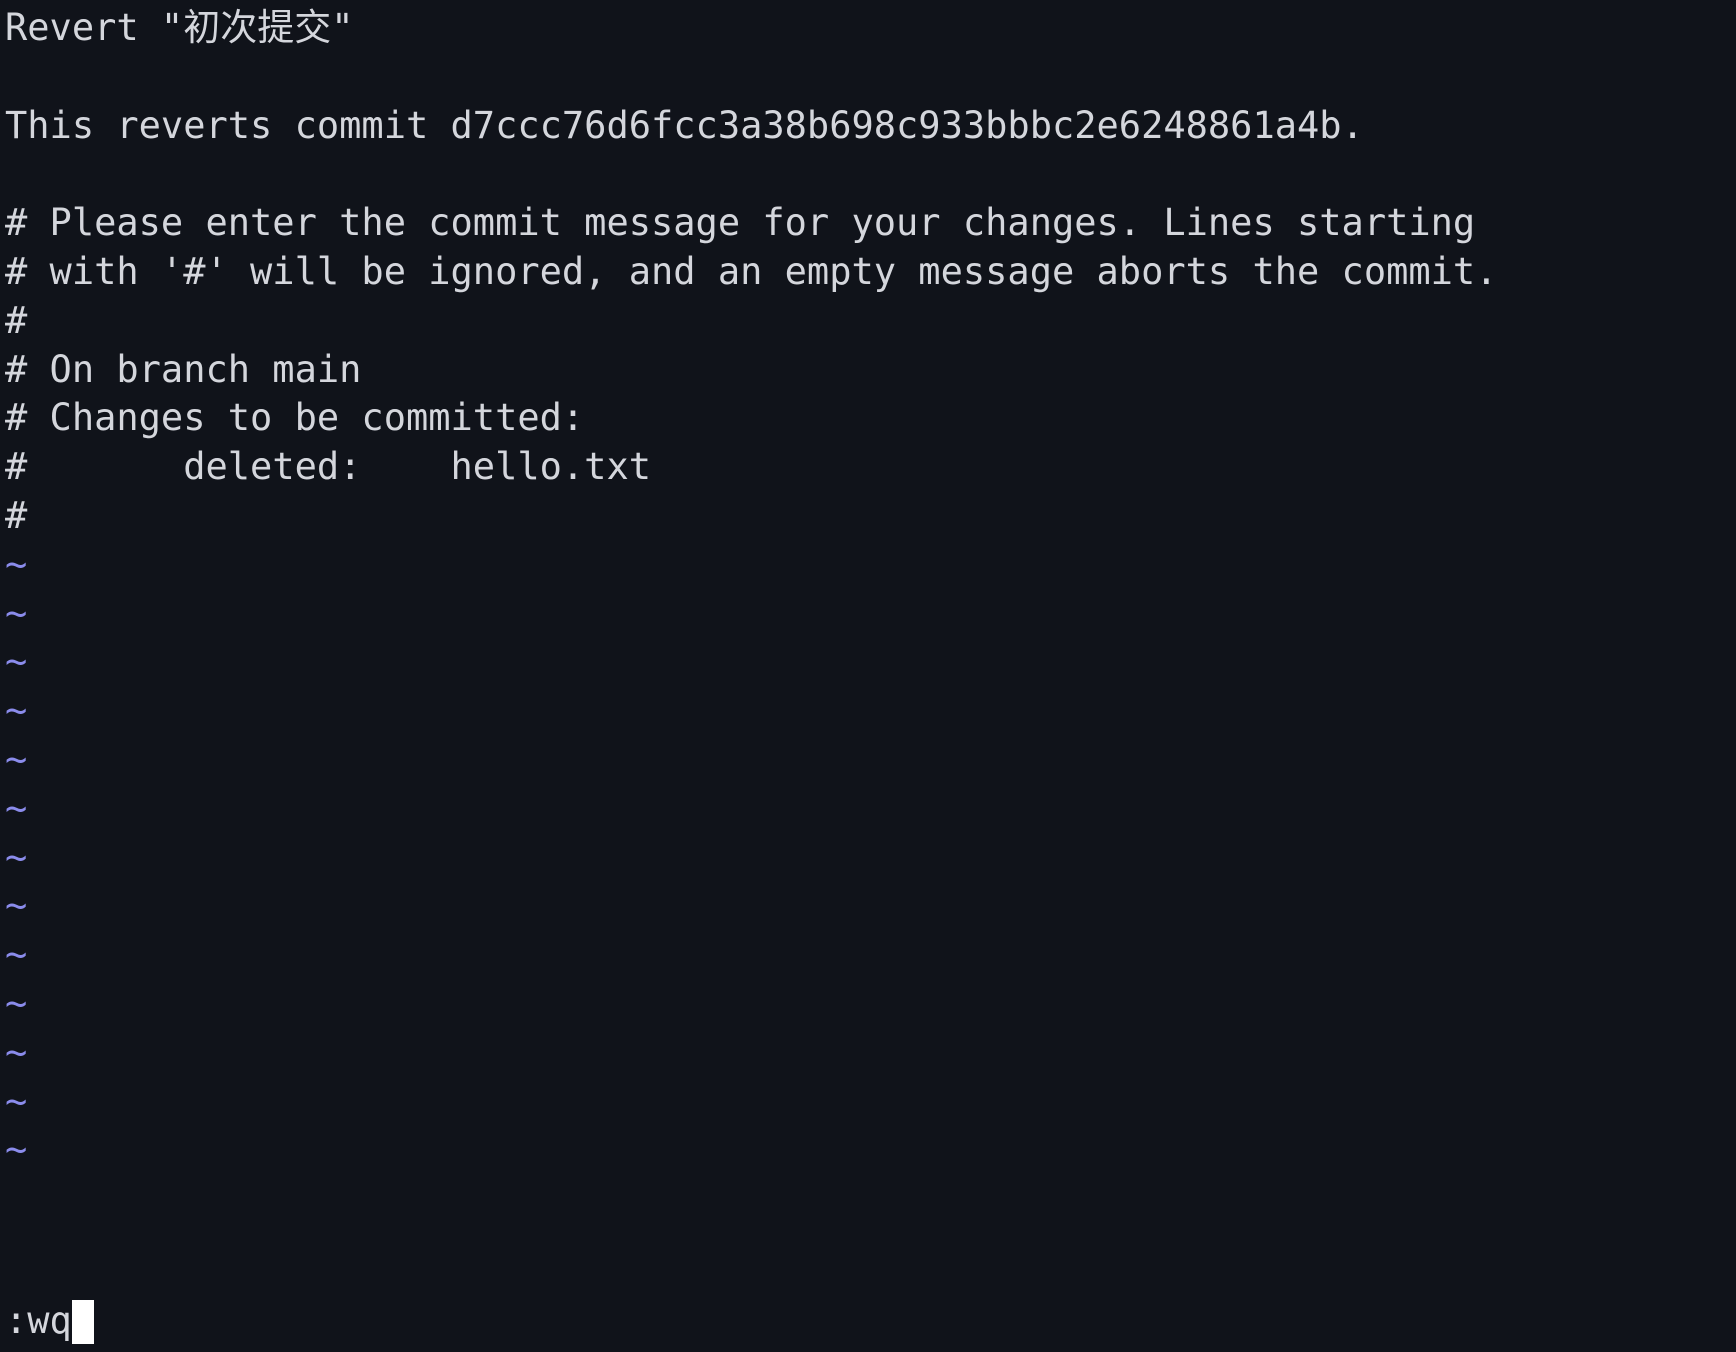 The width and height of the screenshot is (1736, 1352). What do you see at coordinates (38, 1321) in the screenshot?
I see `command-line-text: :wq` at bounding box center [38, 1321].